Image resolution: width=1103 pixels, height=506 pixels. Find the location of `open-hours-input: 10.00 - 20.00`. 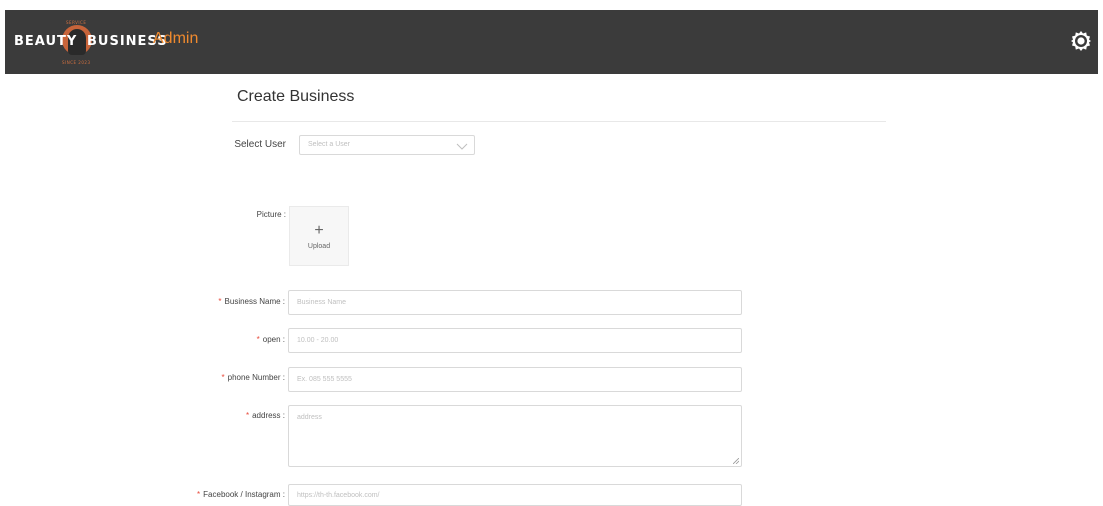

open-hours-input: 10.00 - 20.00 is located at coordinates (515, 340).